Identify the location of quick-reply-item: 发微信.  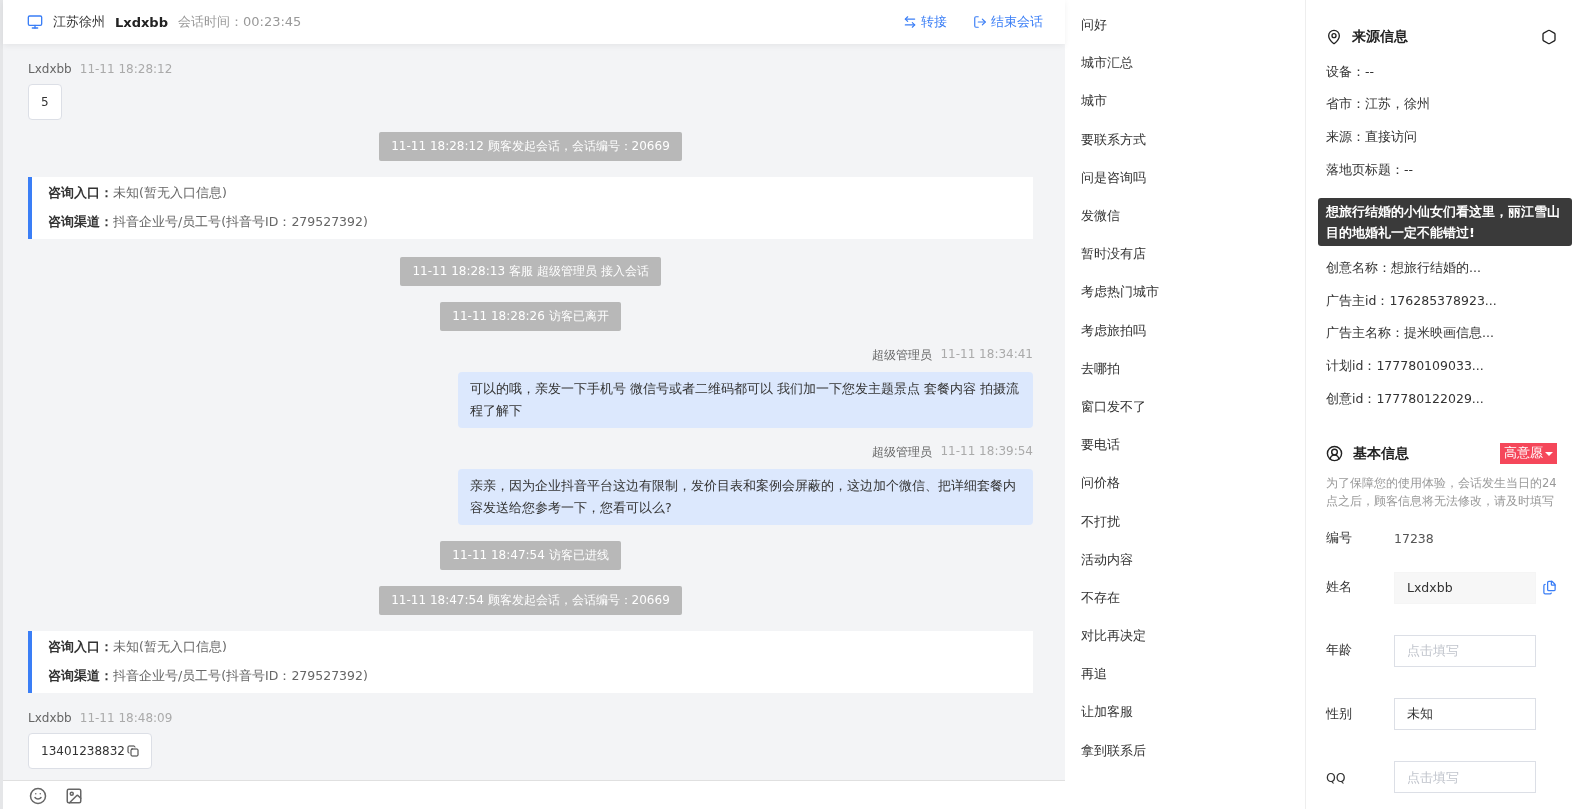
(1185, 216).